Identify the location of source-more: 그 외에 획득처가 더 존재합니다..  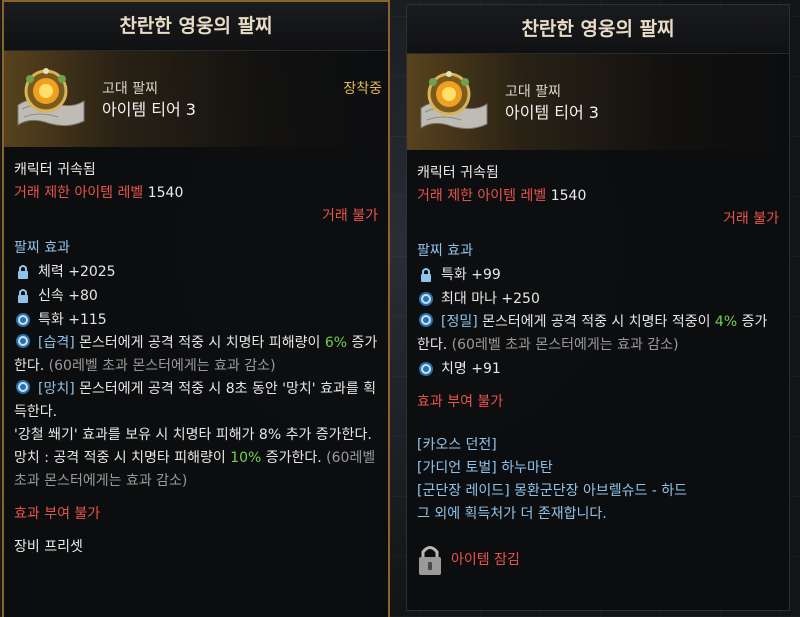
(512, 514).